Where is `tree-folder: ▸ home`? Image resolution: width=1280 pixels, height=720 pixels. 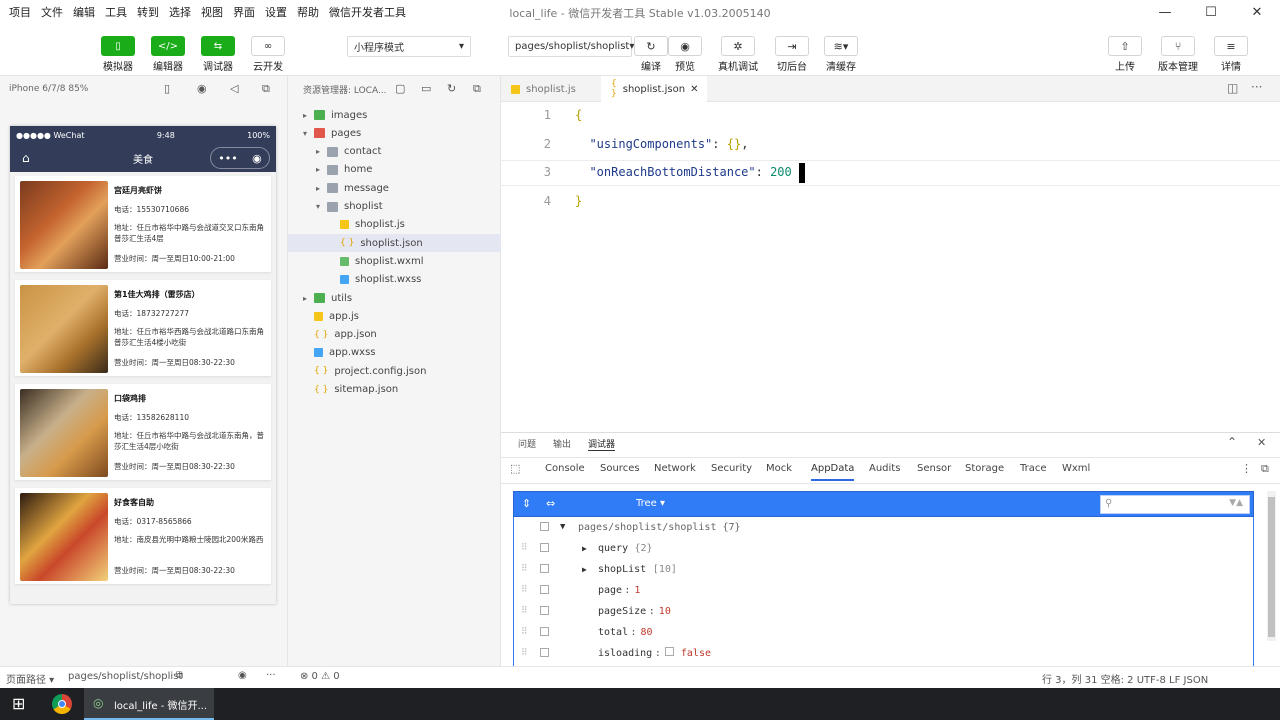
tree-folder: ▸ home is located at coordinates (394, 170).